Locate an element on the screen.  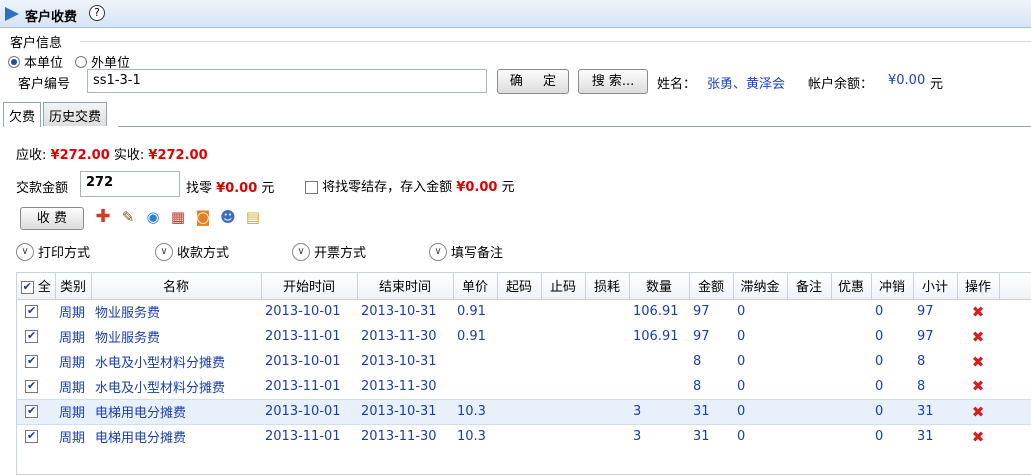
price-cell: 0.91 is located at coordinates (471, 312).